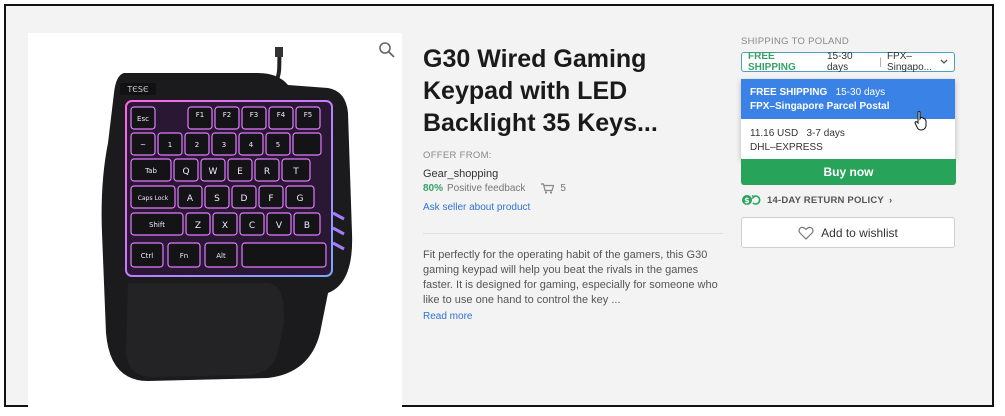 The height and width of the screenshot is (416, 1005). What do you see at coordinates (278, 145) in the screenshot?
I see `svg-text: 5` at bounding box center [278, 145].